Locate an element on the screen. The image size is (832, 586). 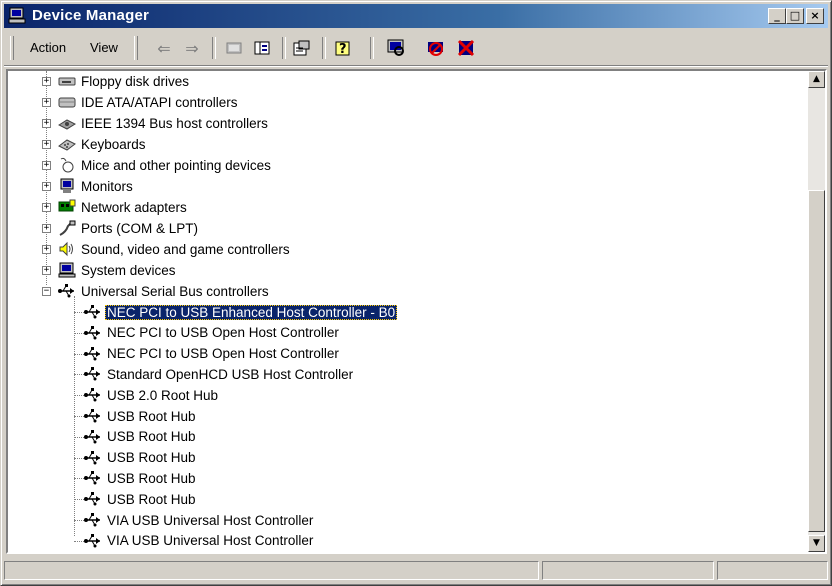
title-bar: Device Manager _ □ × is located at coordinates (416, 16).